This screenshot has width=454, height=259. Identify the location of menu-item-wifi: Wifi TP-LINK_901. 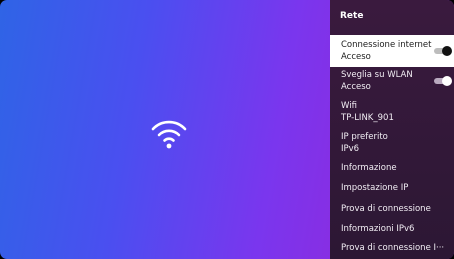
(392, 115).